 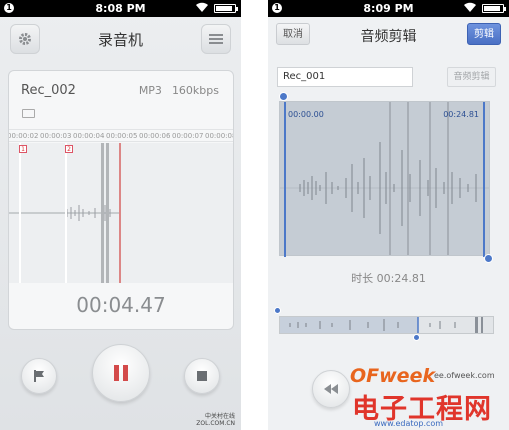 What do you see at coordinates (393, 376) in the screenshot?
I see `watermark-brand: OFweek` at bounding box center [393, 376].